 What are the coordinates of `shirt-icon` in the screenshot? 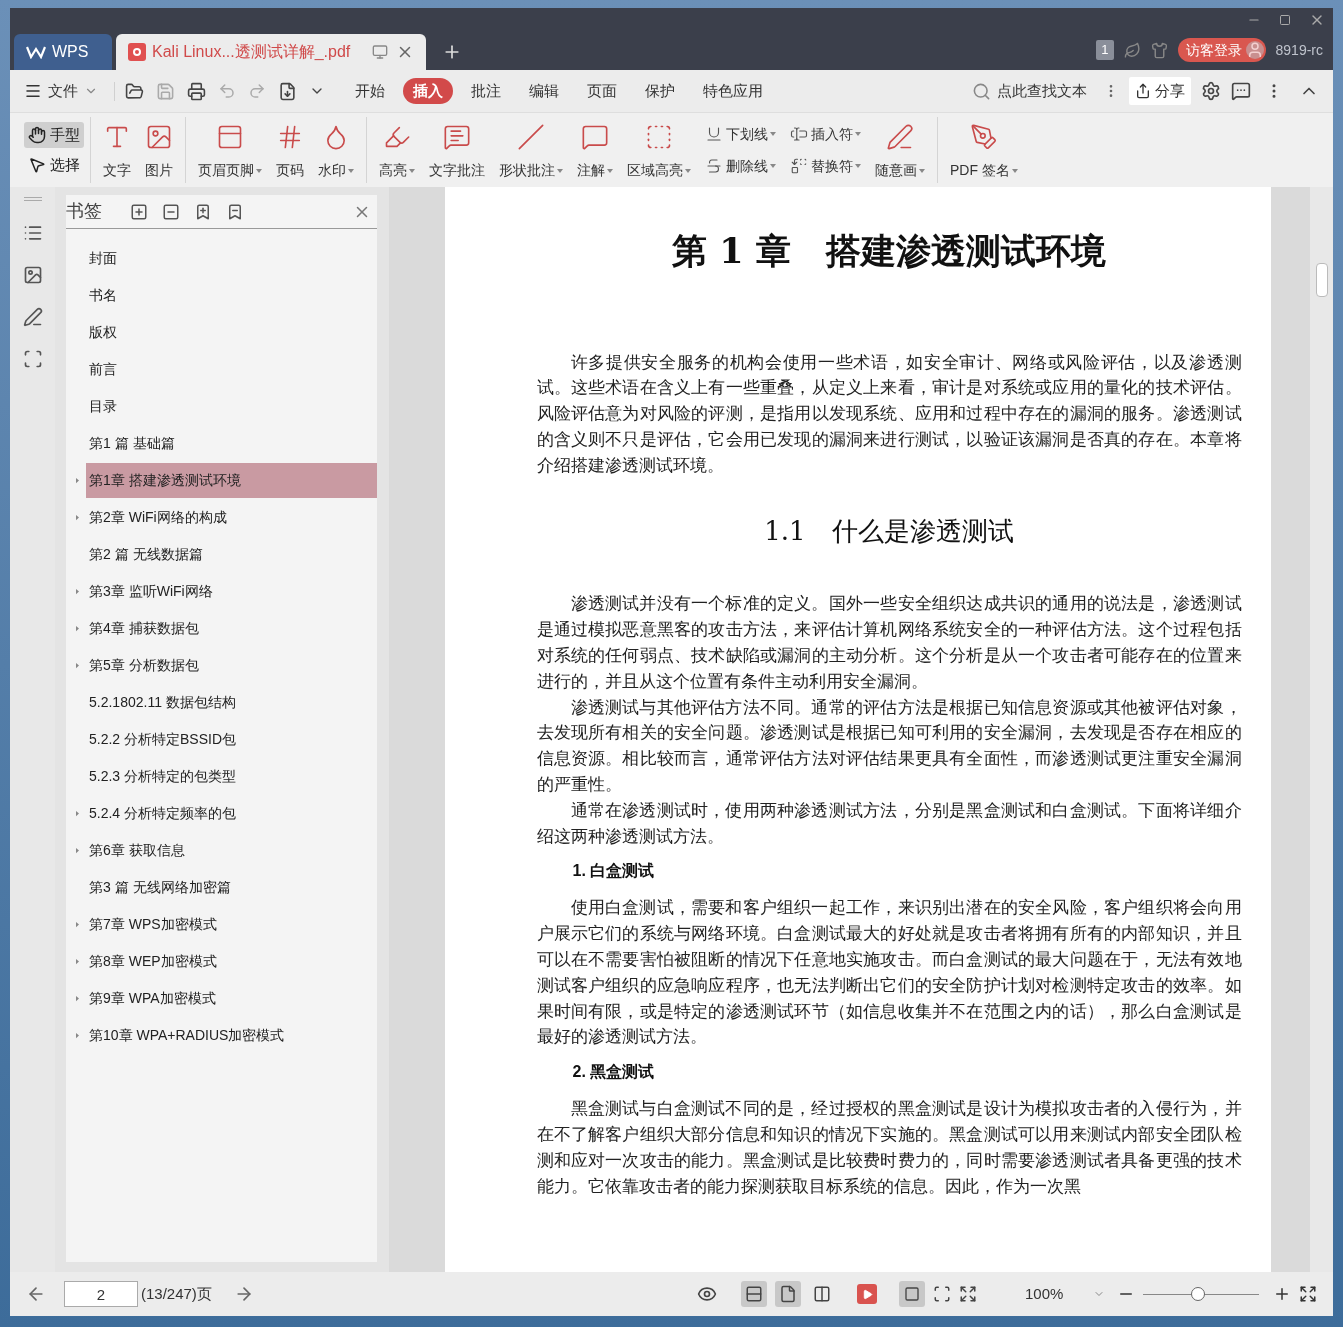 It's located at (1159, 50).